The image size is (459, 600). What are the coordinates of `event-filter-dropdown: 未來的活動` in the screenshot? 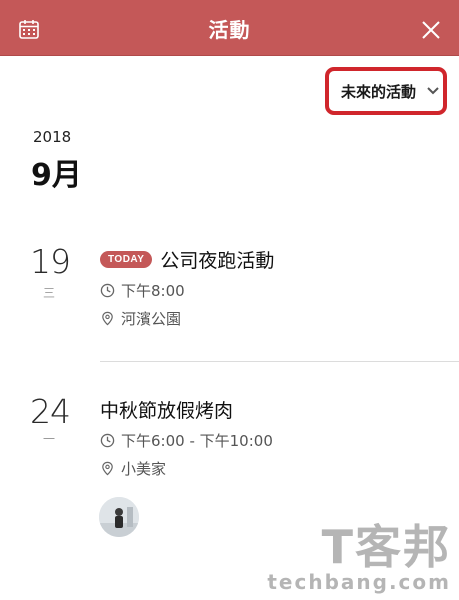 It's located at (390, 91).